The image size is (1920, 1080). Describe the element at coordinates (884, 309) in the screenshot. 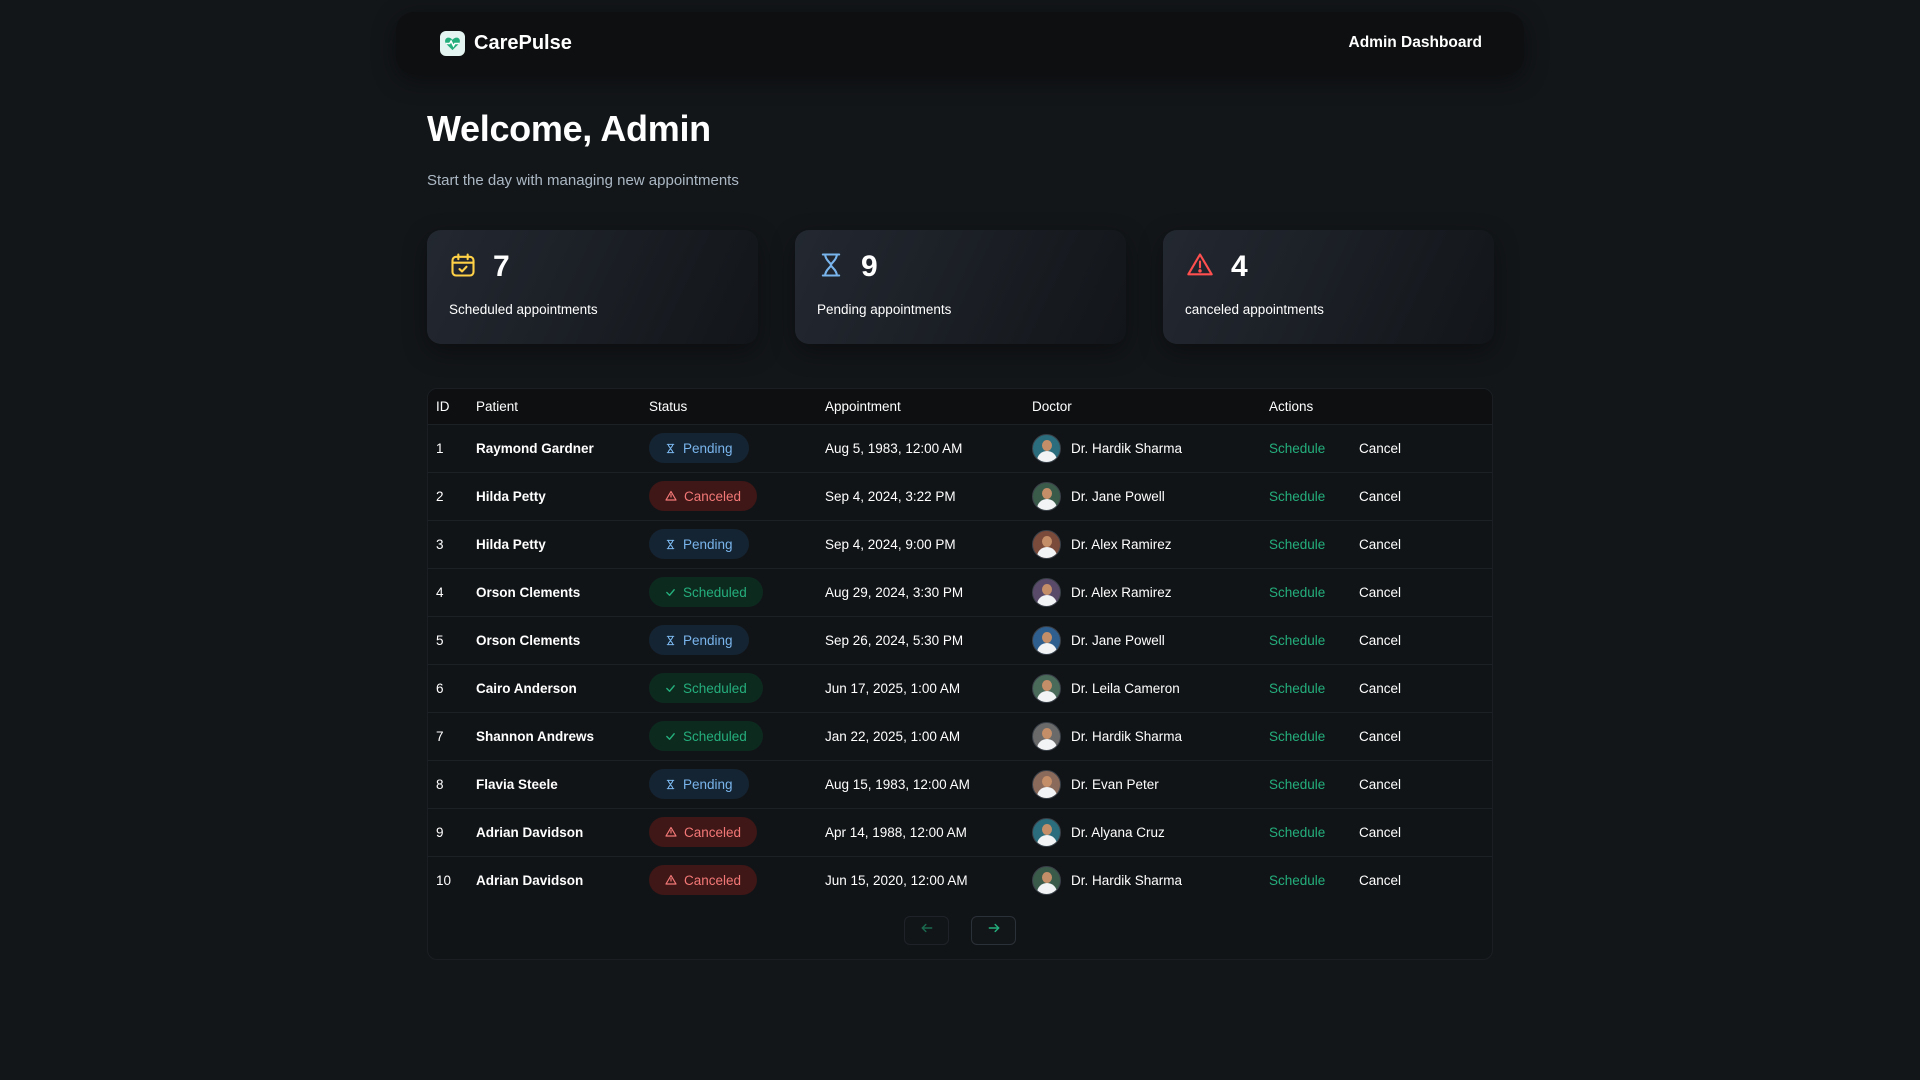

I see `stat-label-pending: Pending appointments` at that location.